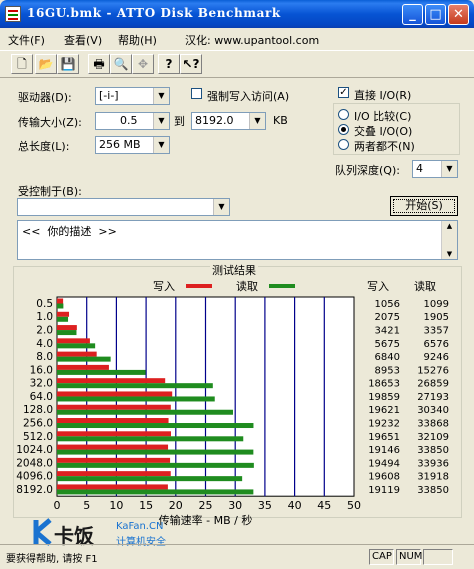 The height and width of the screenshot is (569, 474). What do you see at coordinates (384, 384) in the screenshot?
I see `write-value: 18653` at bounding box center [384, 384].